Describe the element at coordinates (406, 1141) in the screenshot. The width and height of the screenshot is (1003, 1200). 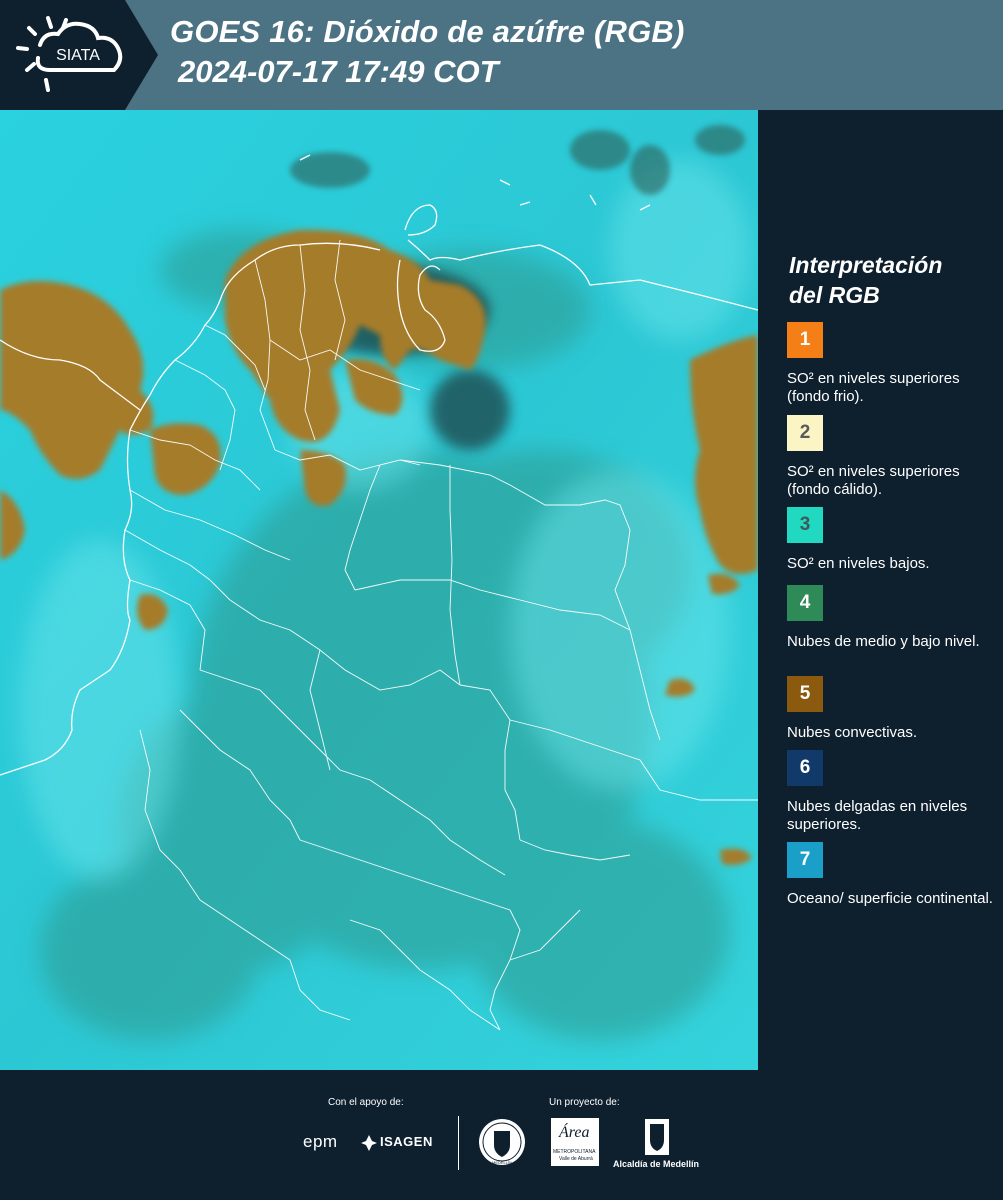
I see `isagen-logo: ISAGEN` at that location.